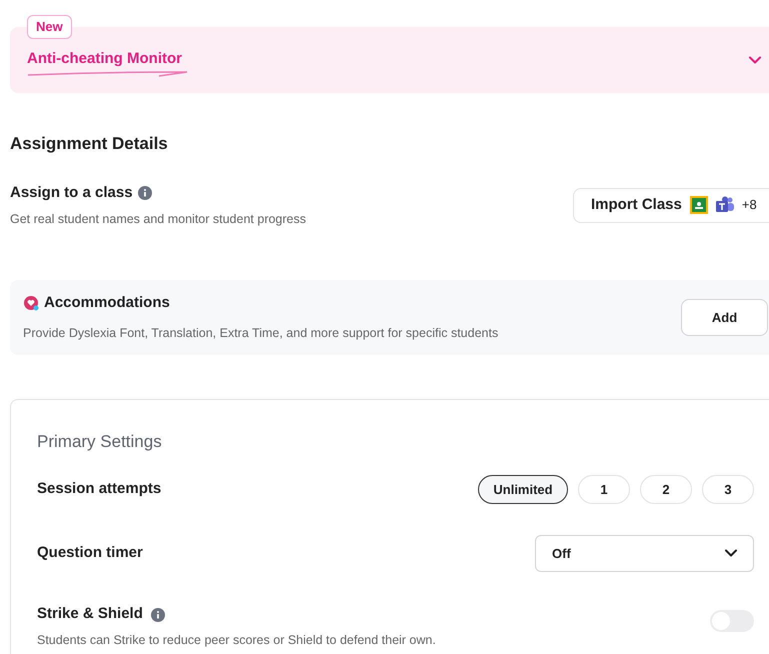 This screenshot has width=769, height=654. What do you see at coordinates (107, 302) in the screenshot?
I see `accommodations-title: Accommodations` at bounding box center [107, 302].